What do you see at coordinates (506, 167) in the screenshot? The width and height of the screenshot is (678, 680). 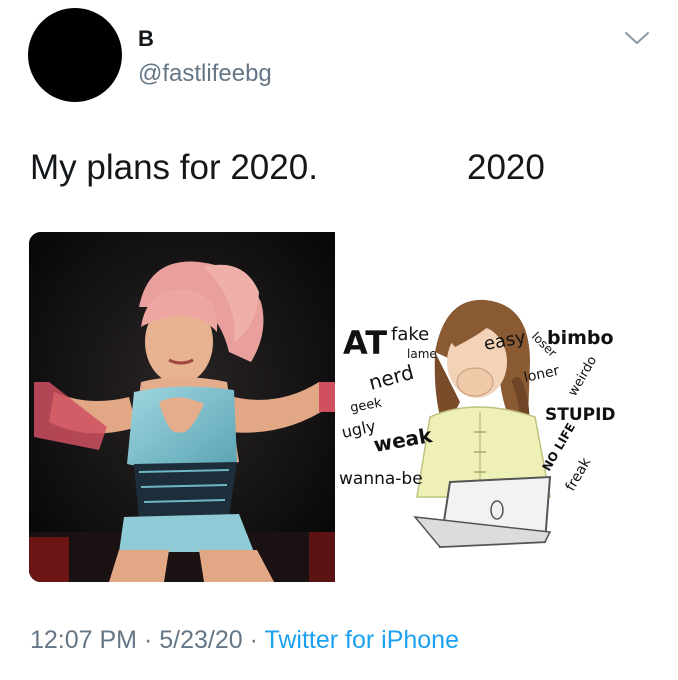 I see `tweet-text-right: 2020` at bounding box center [506, 167].